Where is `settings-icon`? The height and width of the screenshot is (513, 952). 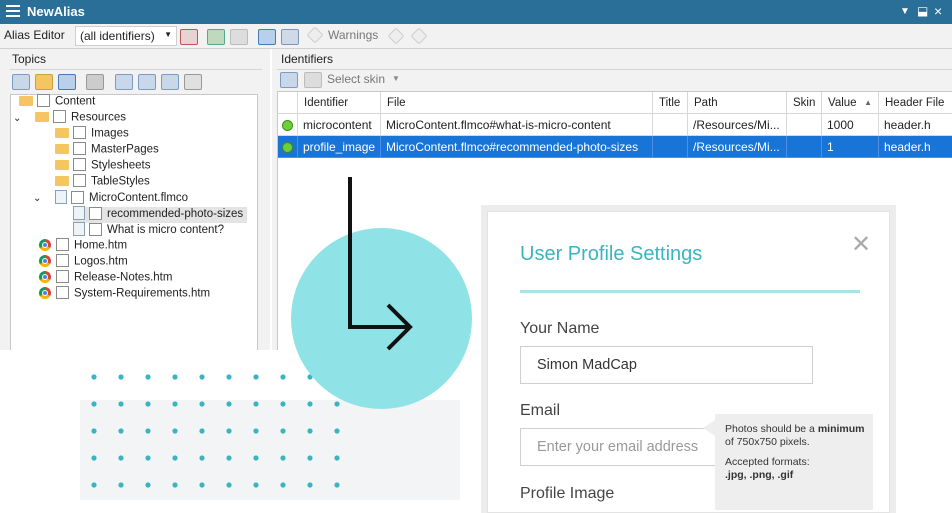 settings-icon is located at coordinates (95, 82).